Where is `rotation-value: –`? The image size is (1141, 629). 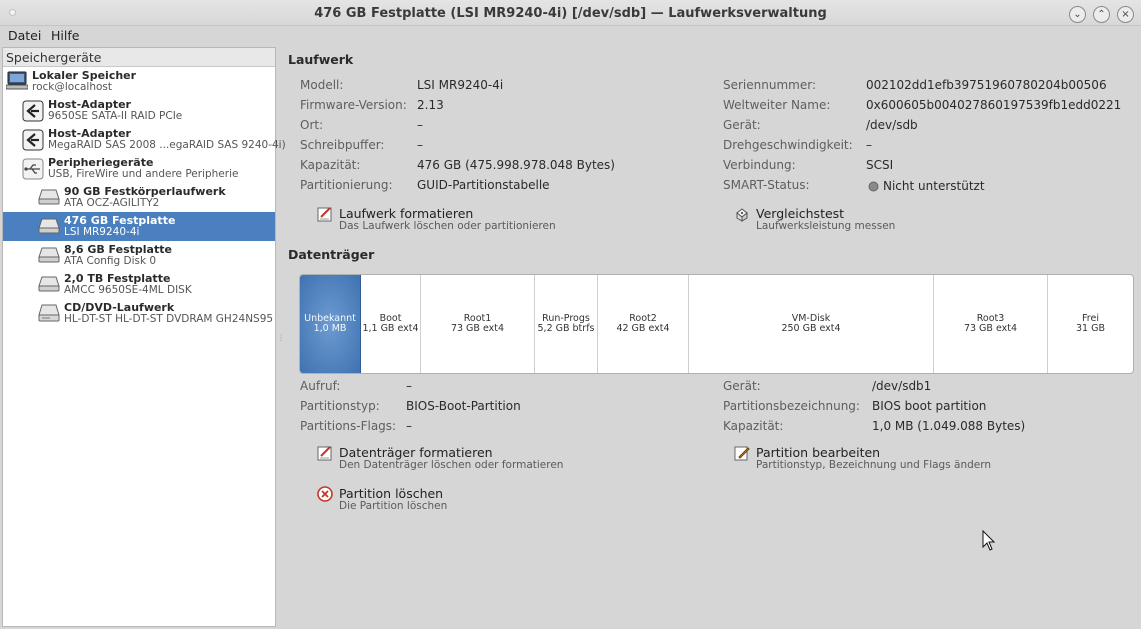
rotation-value: – is located at coordinates (869, 145).